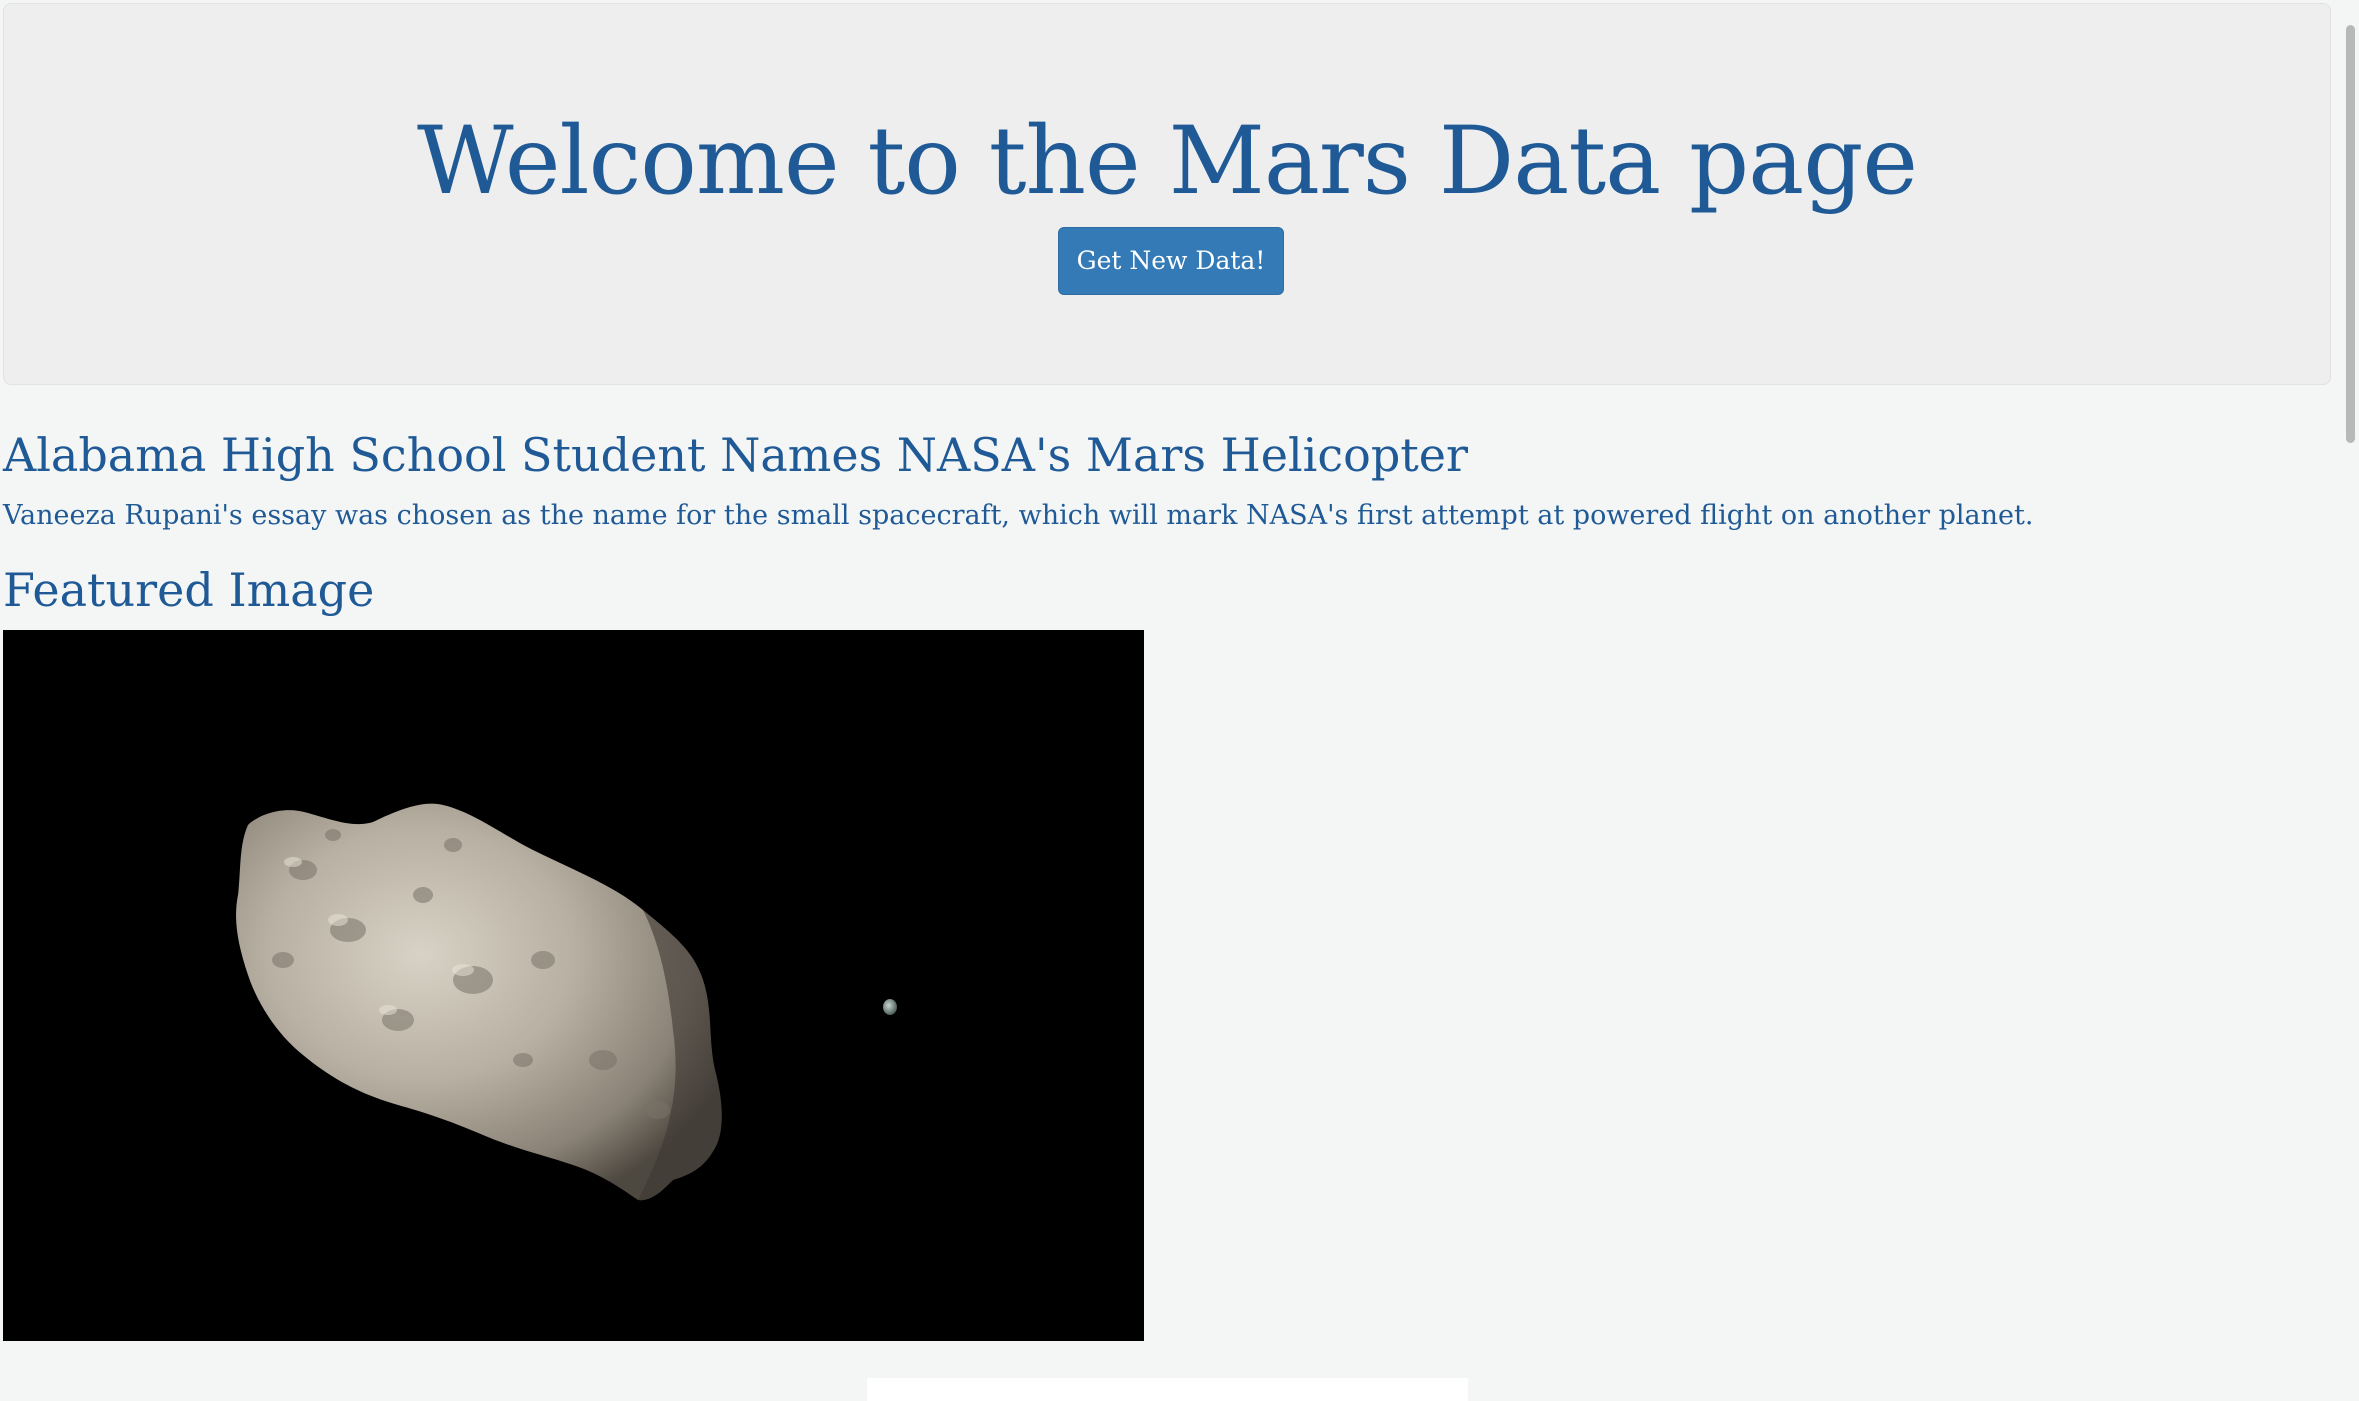  Describe the element at coordinates (1171, 261) in the screenshot. I see `get-new-data-button: Get New Data!` at that location.